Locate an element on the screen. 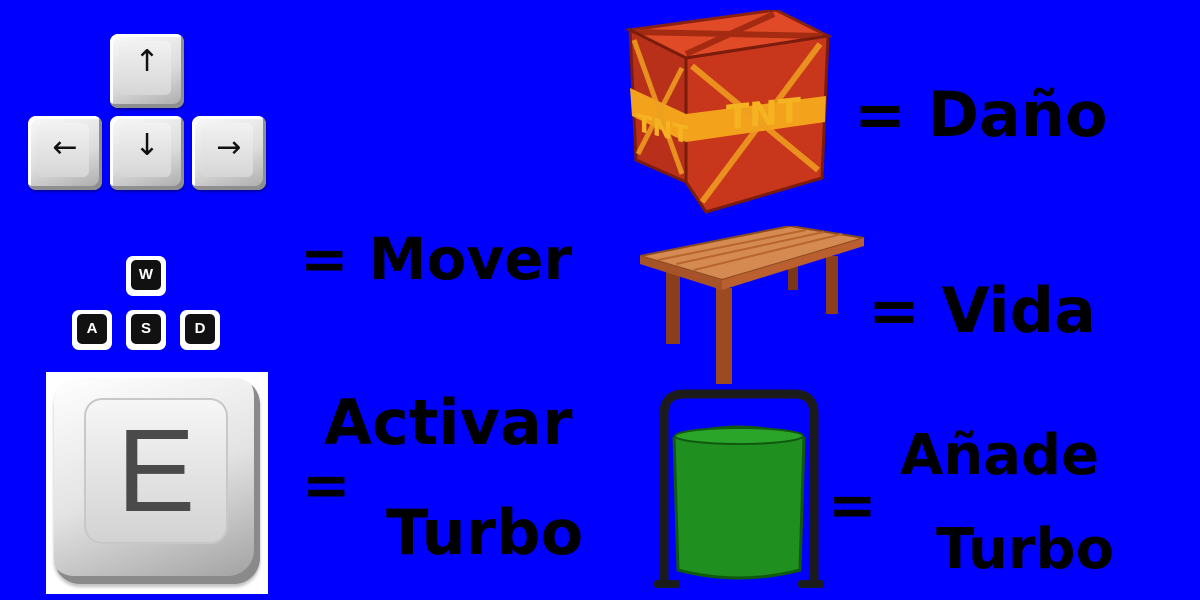 This screenshot has width=1200, height=600. wasd-keys-icon: W A S D is located at coordinates (148, 304).